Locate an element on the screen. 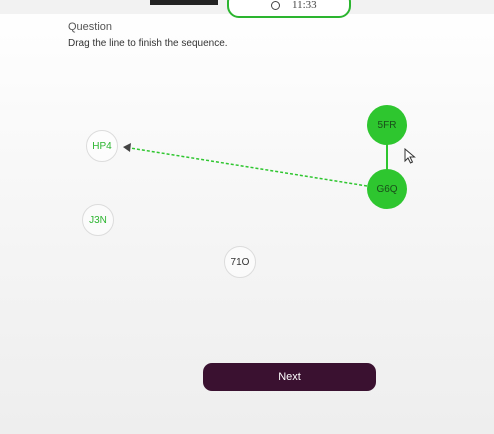 The image size is (494, 434). sequence-node-5fr: 5FR is located at coordinates (387, 125).